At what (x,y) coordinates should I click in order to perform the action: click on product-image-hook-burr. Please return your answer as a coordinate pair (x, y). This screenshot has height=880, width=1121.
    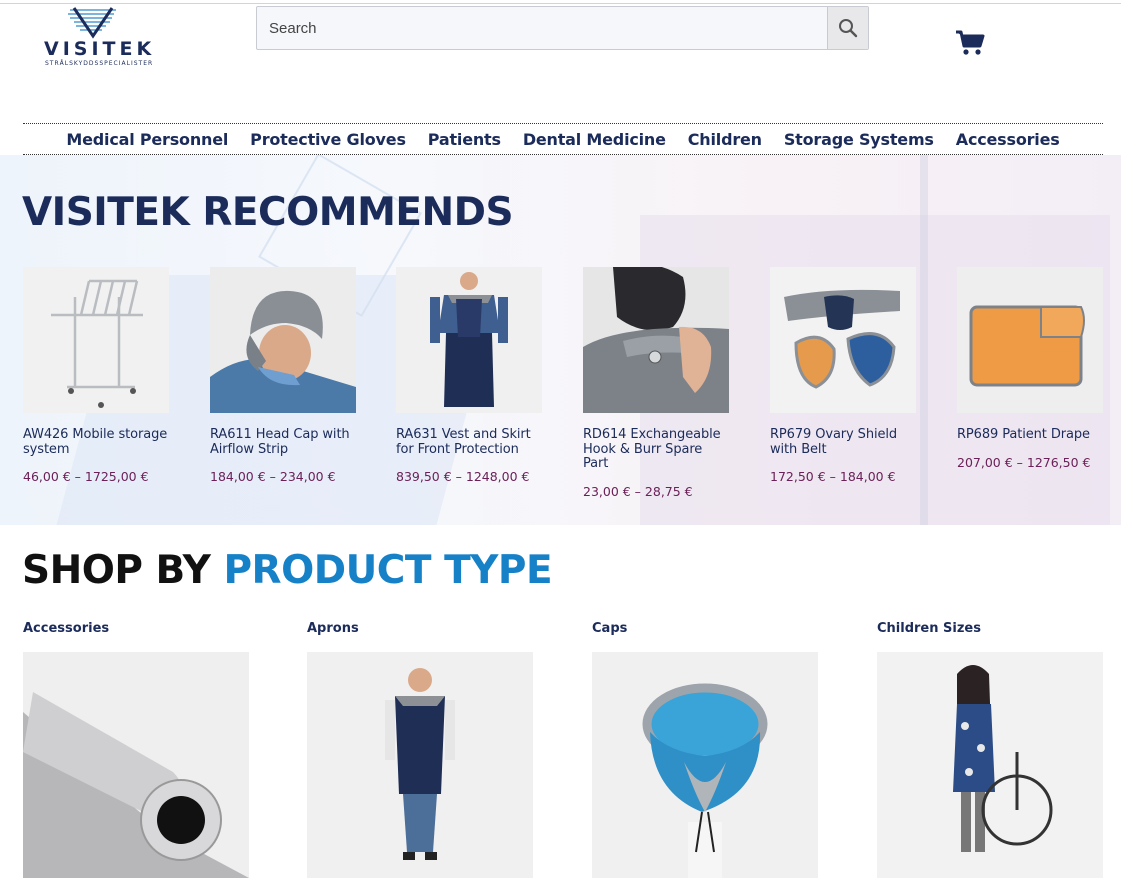
    Looking at the image, I should click on (656, 340).